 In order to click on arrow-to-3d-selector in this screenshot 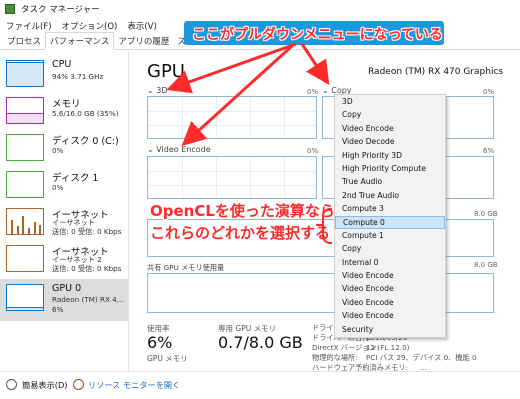, I will do `click(231, 68)`.